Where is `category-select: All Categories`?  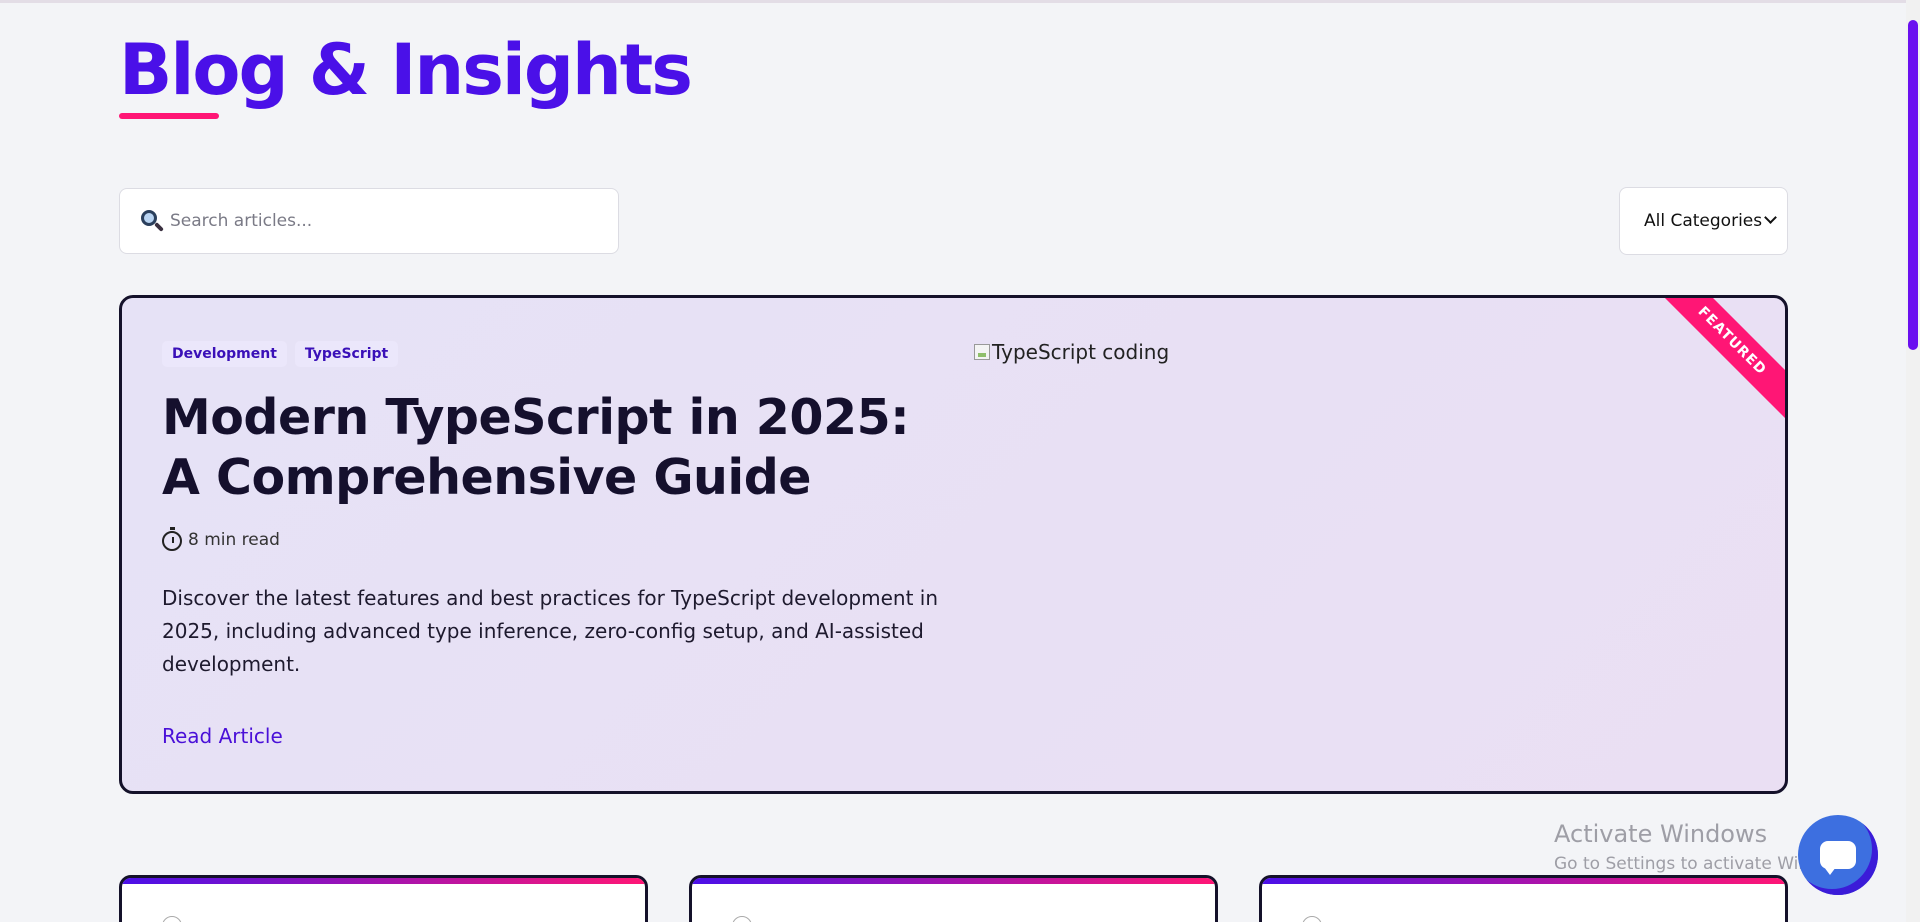 category-select: All Categories is located at coordinates (1703, 221).